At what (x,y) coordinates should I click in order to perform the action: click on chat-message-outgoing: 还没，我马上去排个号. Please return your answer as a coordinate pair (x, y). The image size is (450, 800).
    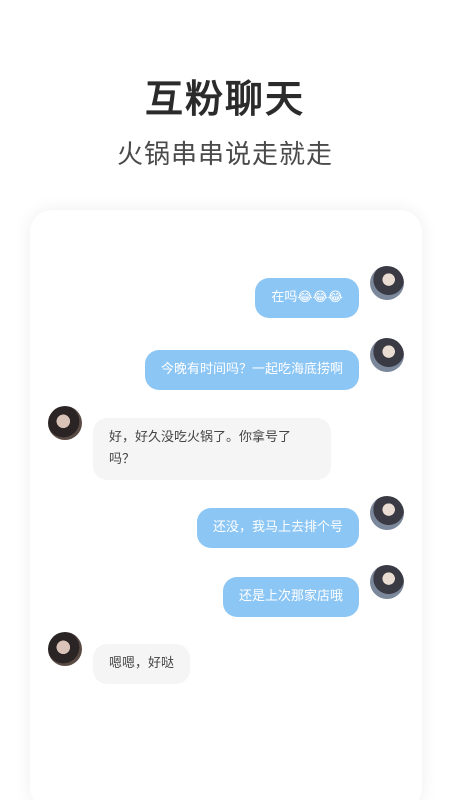
    Looking at the image, I should click on (277, 528).